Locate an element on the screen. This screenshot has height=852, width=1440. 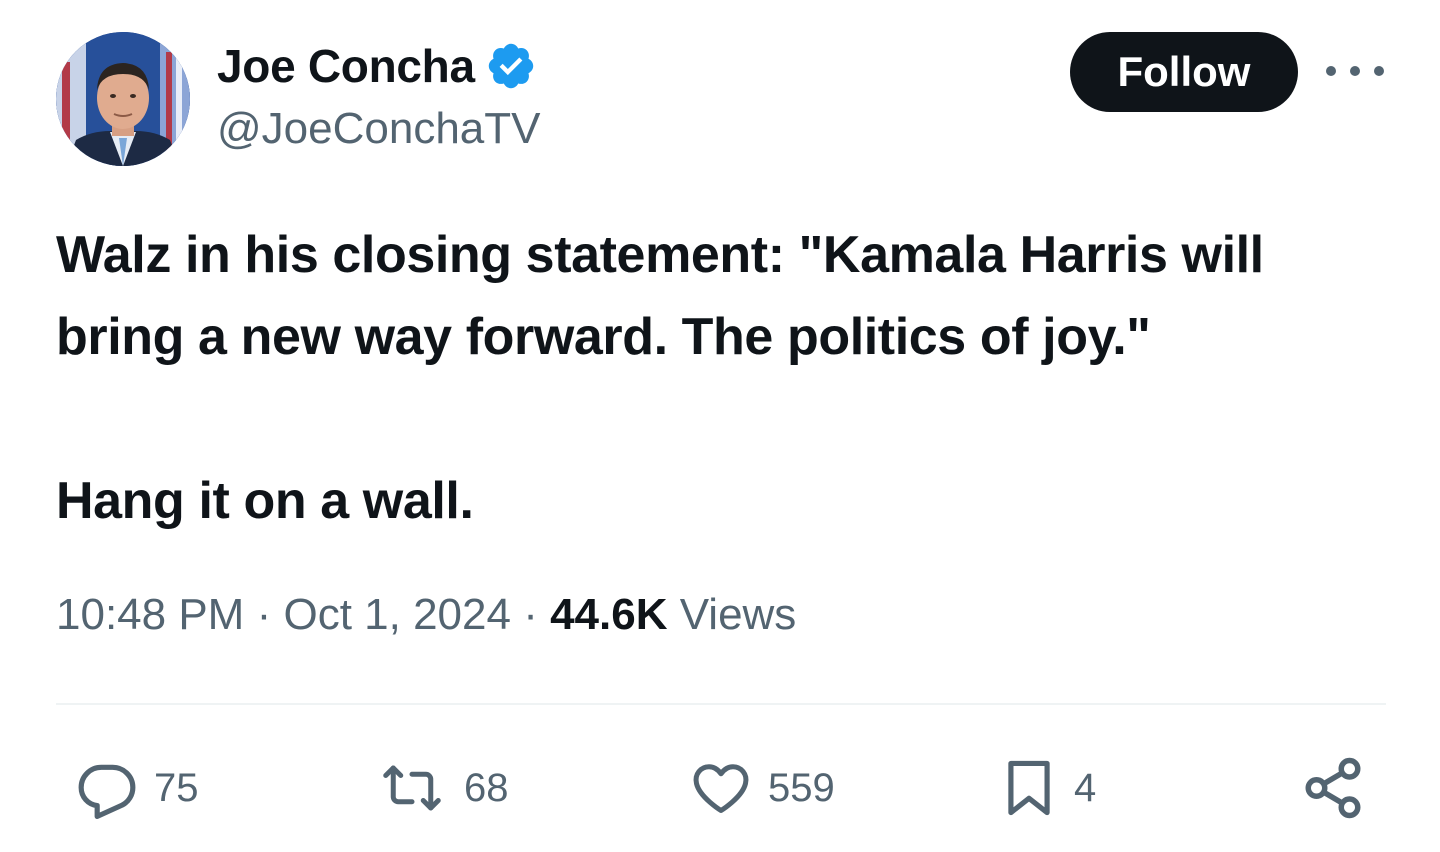
verified-badge-icon is located at coordinates (511, 66).